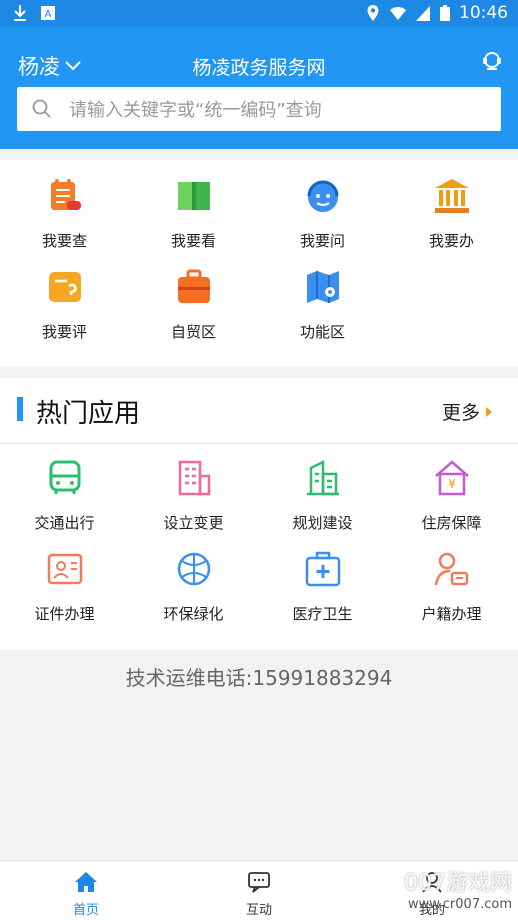 This screenshot has height=920, width=518. Describe the element at coordinates (259, 411) in the screenshot. I see `hot-apps-header: 热门应用 更多` at that location.